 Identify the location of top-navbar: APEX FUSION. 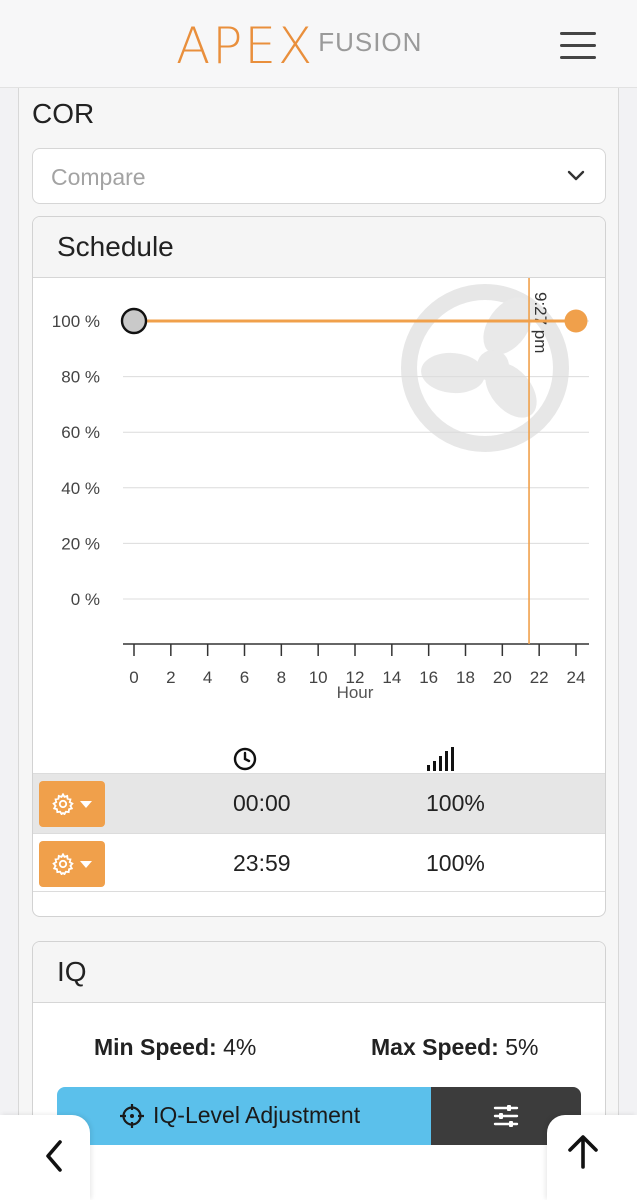
(318, 44).